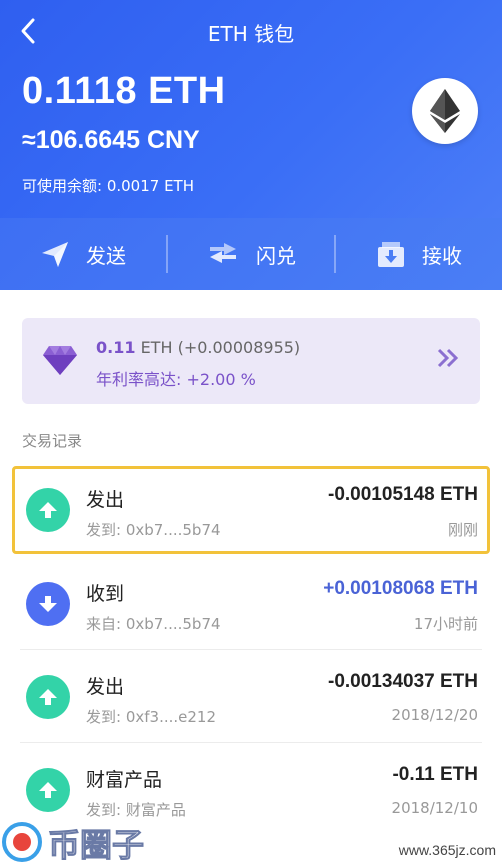  What do you see at coordinates (218, 347) in the screenshot?
I see `promo-amount-detail: ETH (+0.00008955)` at bounding box center [218, 347].